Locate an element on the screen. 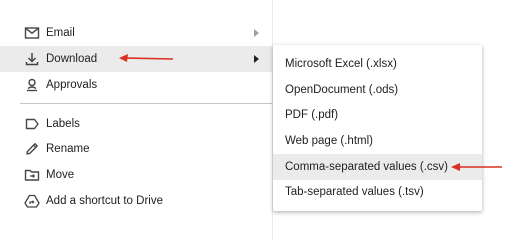 The height and width of the screenshot is (240, 523). menu-item-label: Add a shortcut to Drive is located at coordinates (104, 201).